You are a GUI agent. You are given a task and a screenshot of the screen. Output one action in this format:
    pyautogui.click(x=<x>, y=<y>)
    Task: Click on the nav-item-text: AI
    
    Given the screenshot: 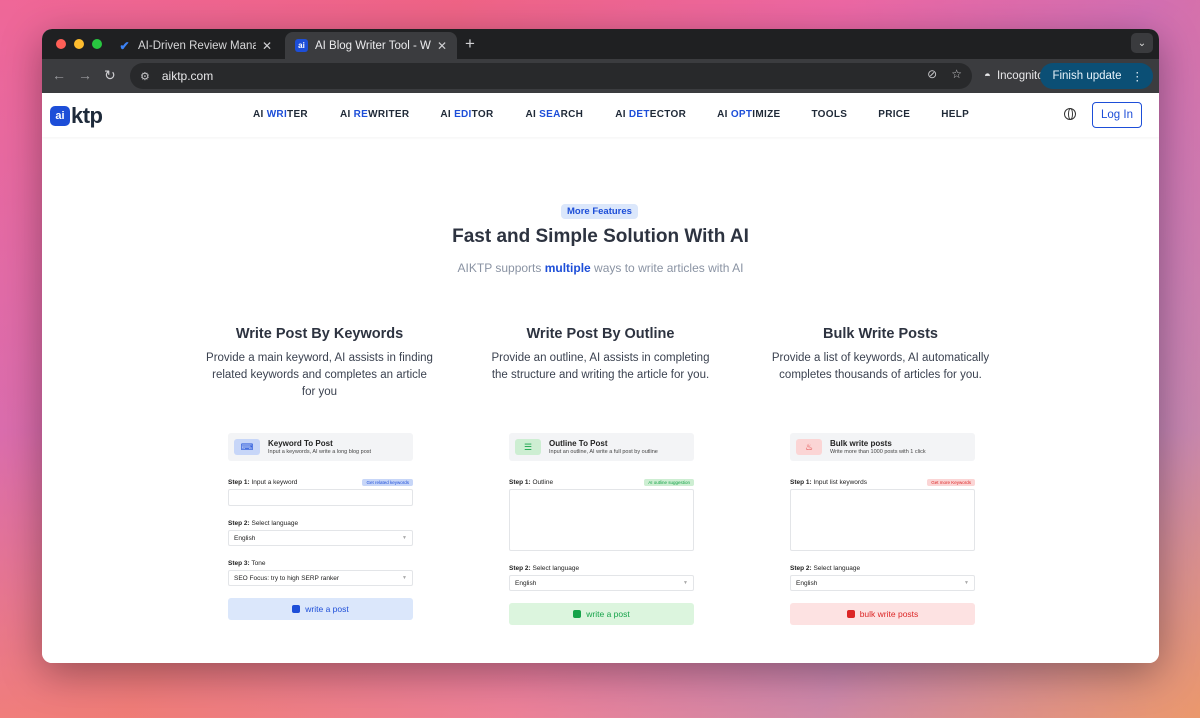 What is the action you would take?
    pyautogui.click(x=622, y=114)
    